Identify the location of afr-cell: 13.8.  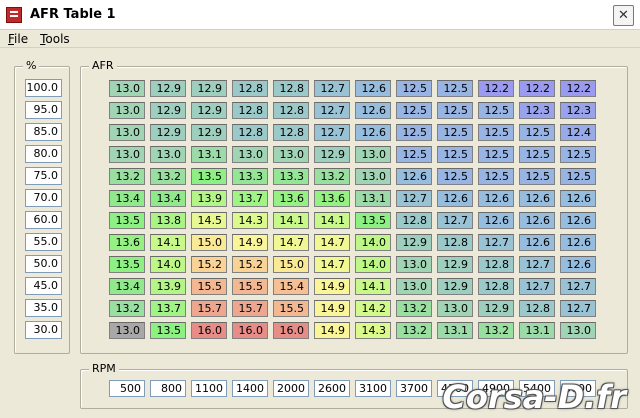
(168, 220).